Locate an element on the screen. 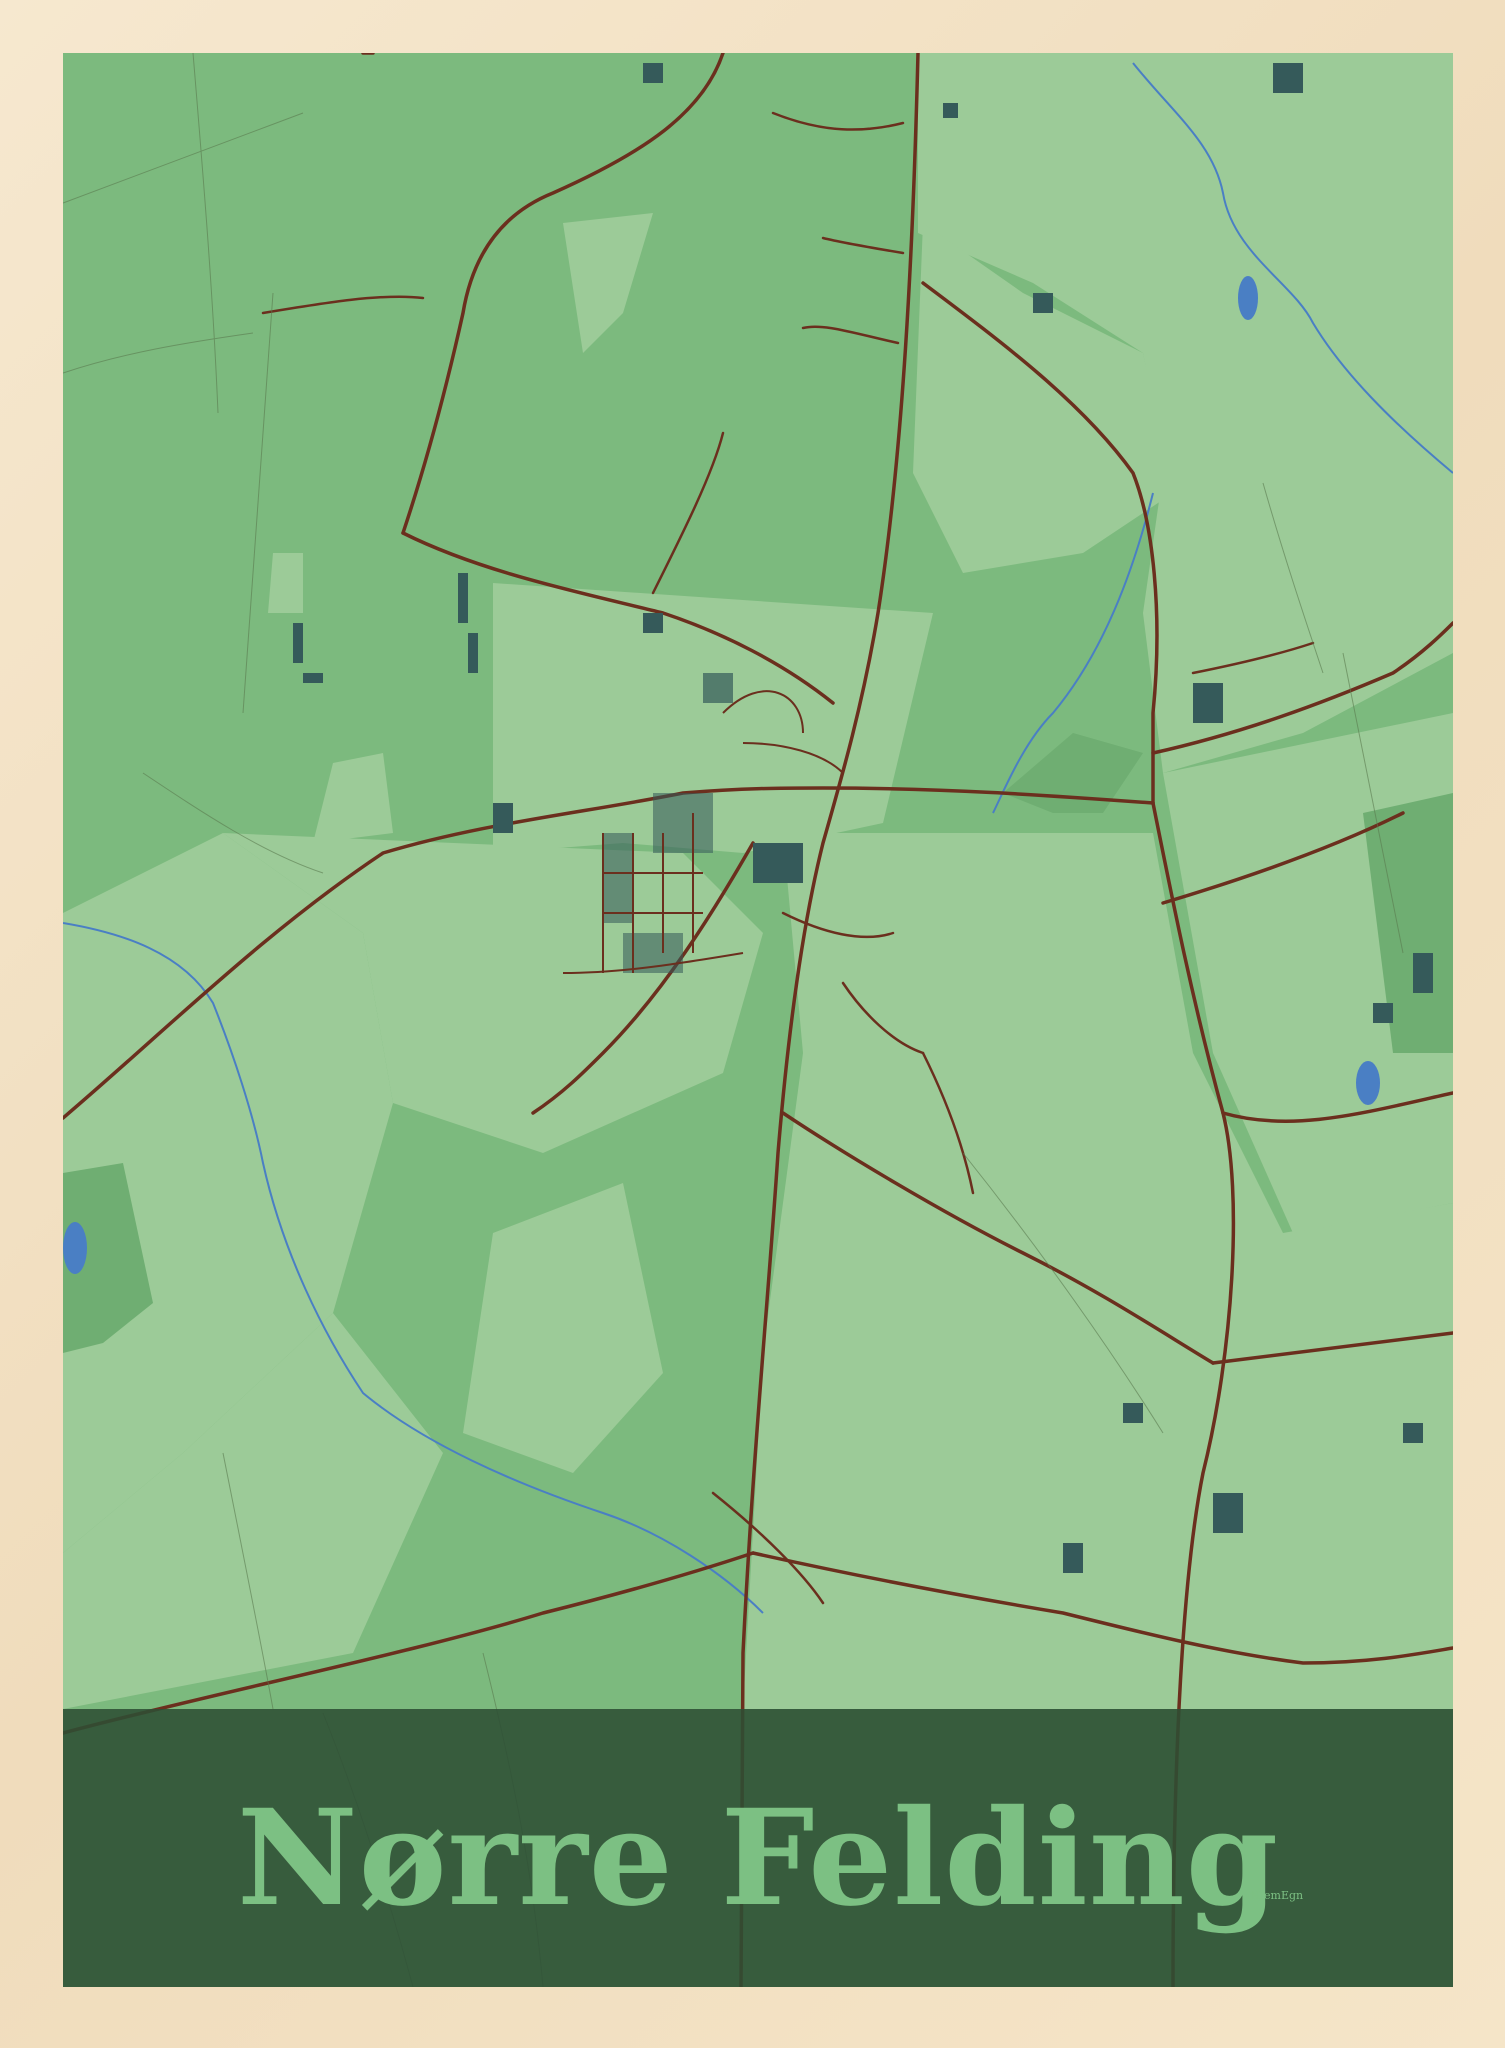  poster-title: Nørre Felding is located at coordinates (758, 1858).